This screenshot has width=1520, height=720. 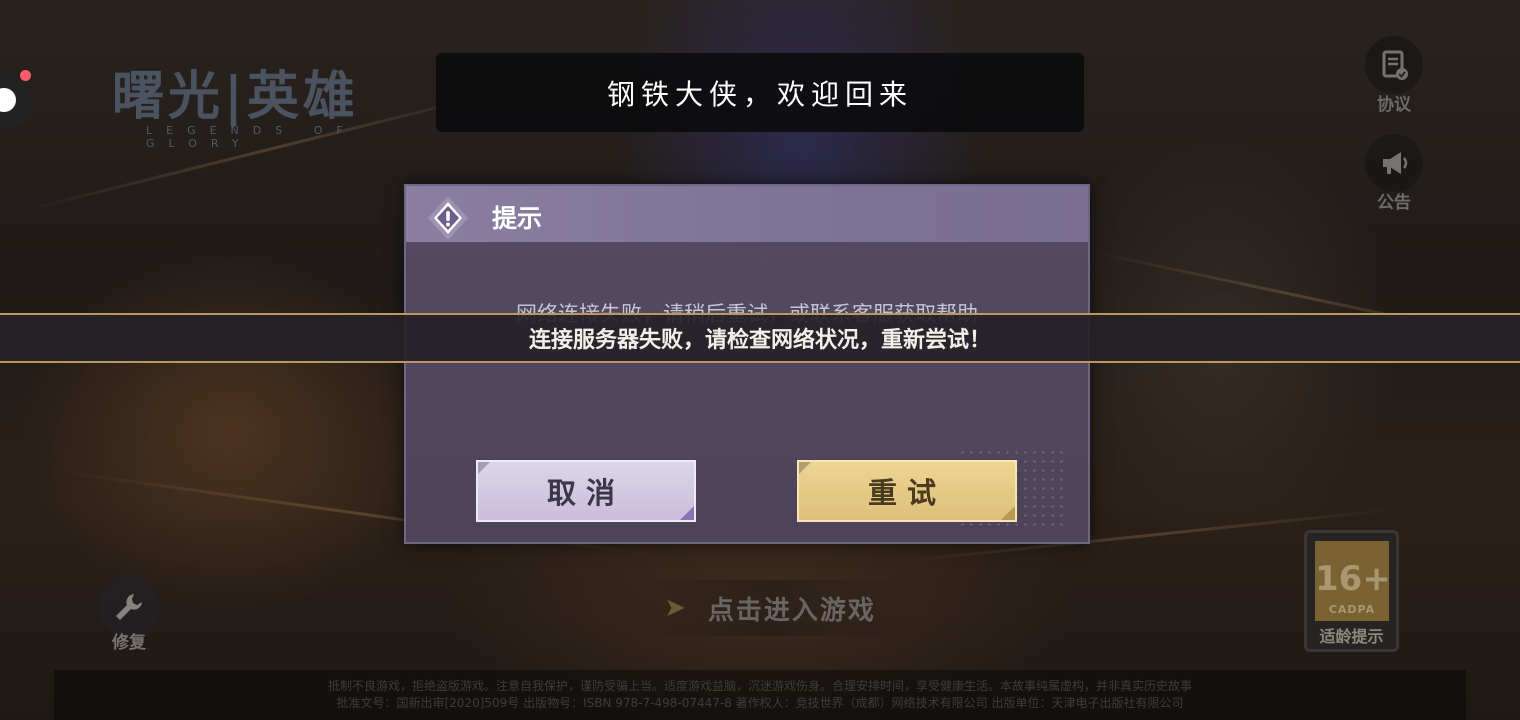 I want to click on welcome-banner: 钢铁大侠，欢迎回来, so click(x=760, y=92).